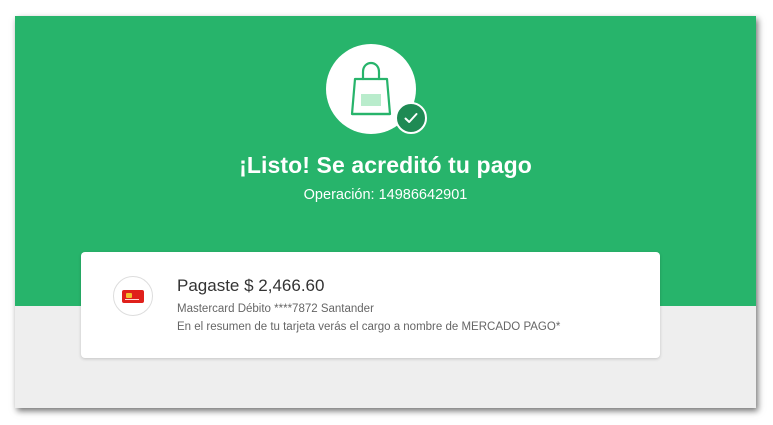 The image size is (773, 425). What do you see at coordinates (129, 295) in the screenshot?
I see `card-chip` at bounding box center [129, 295].